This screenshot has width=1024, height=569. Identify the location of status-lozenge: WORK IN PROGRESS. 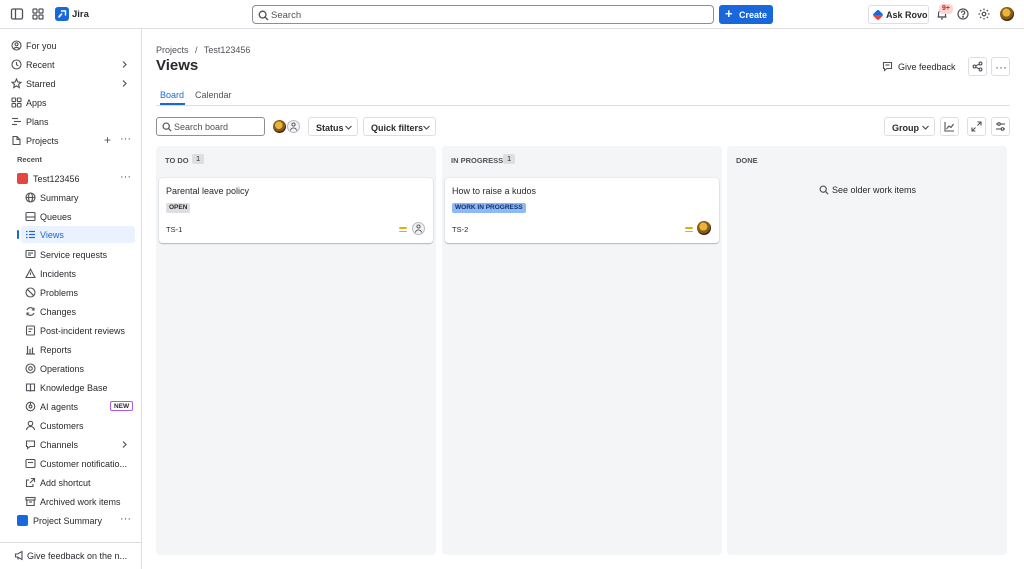
(489, 208).